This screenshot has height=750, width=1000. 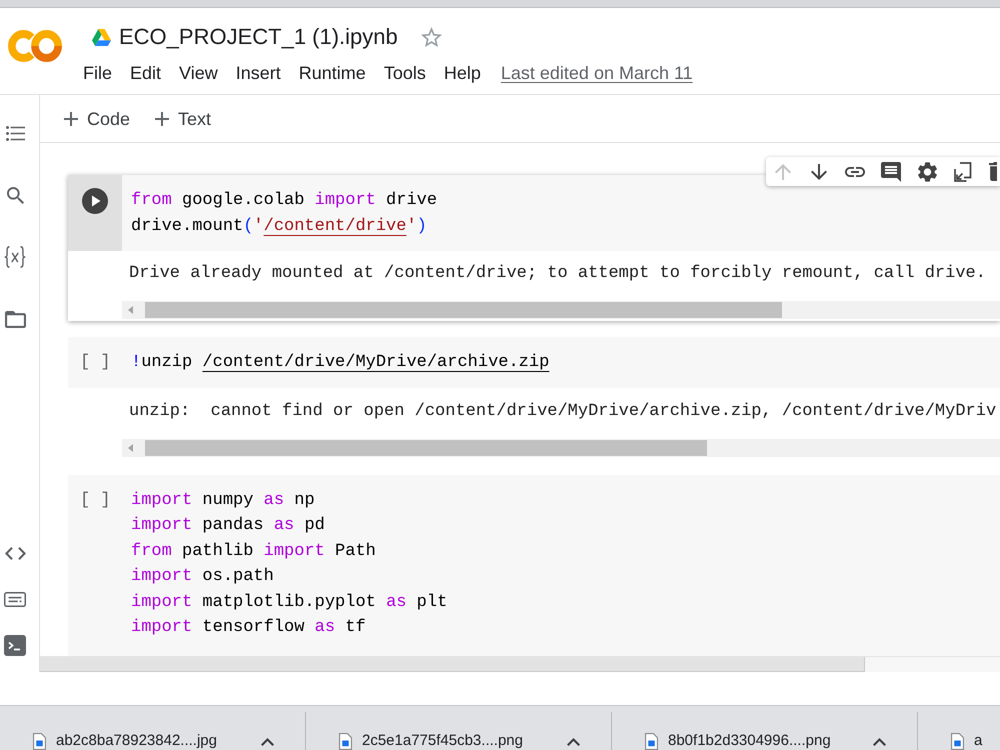 I want to click on code-line: import matplotlib.pyplot as plt, so click(x=289, y=603).